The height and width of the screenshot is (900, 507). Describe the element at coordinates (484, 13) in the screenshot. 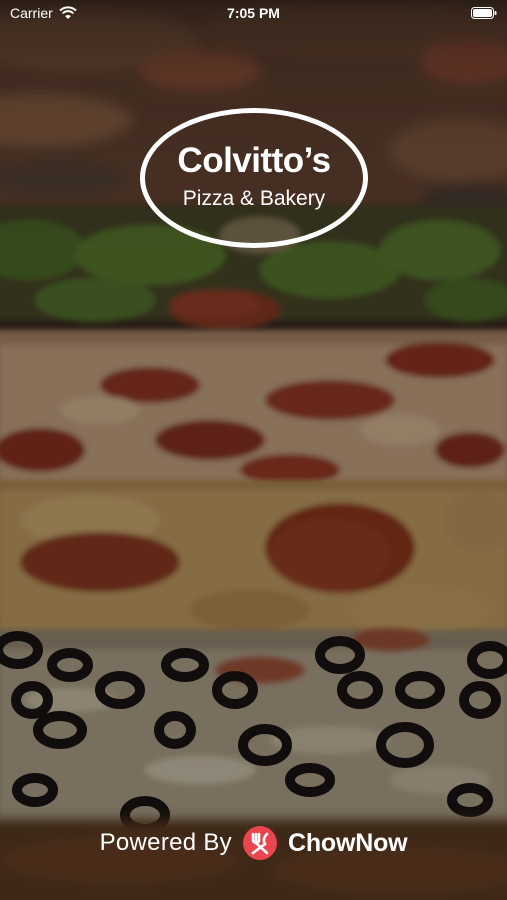

I see `battery-icon` at that location.